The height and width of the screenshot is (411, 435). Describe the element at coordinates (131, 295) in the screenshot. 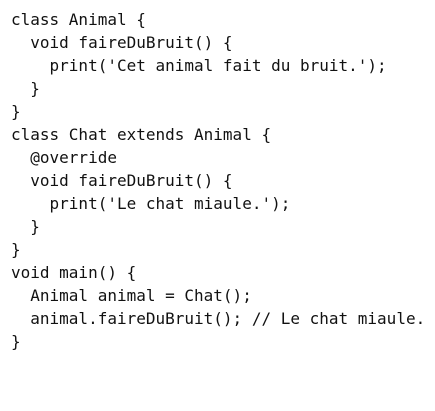

I see `code-line: Animal animal = Chat();` at that location.